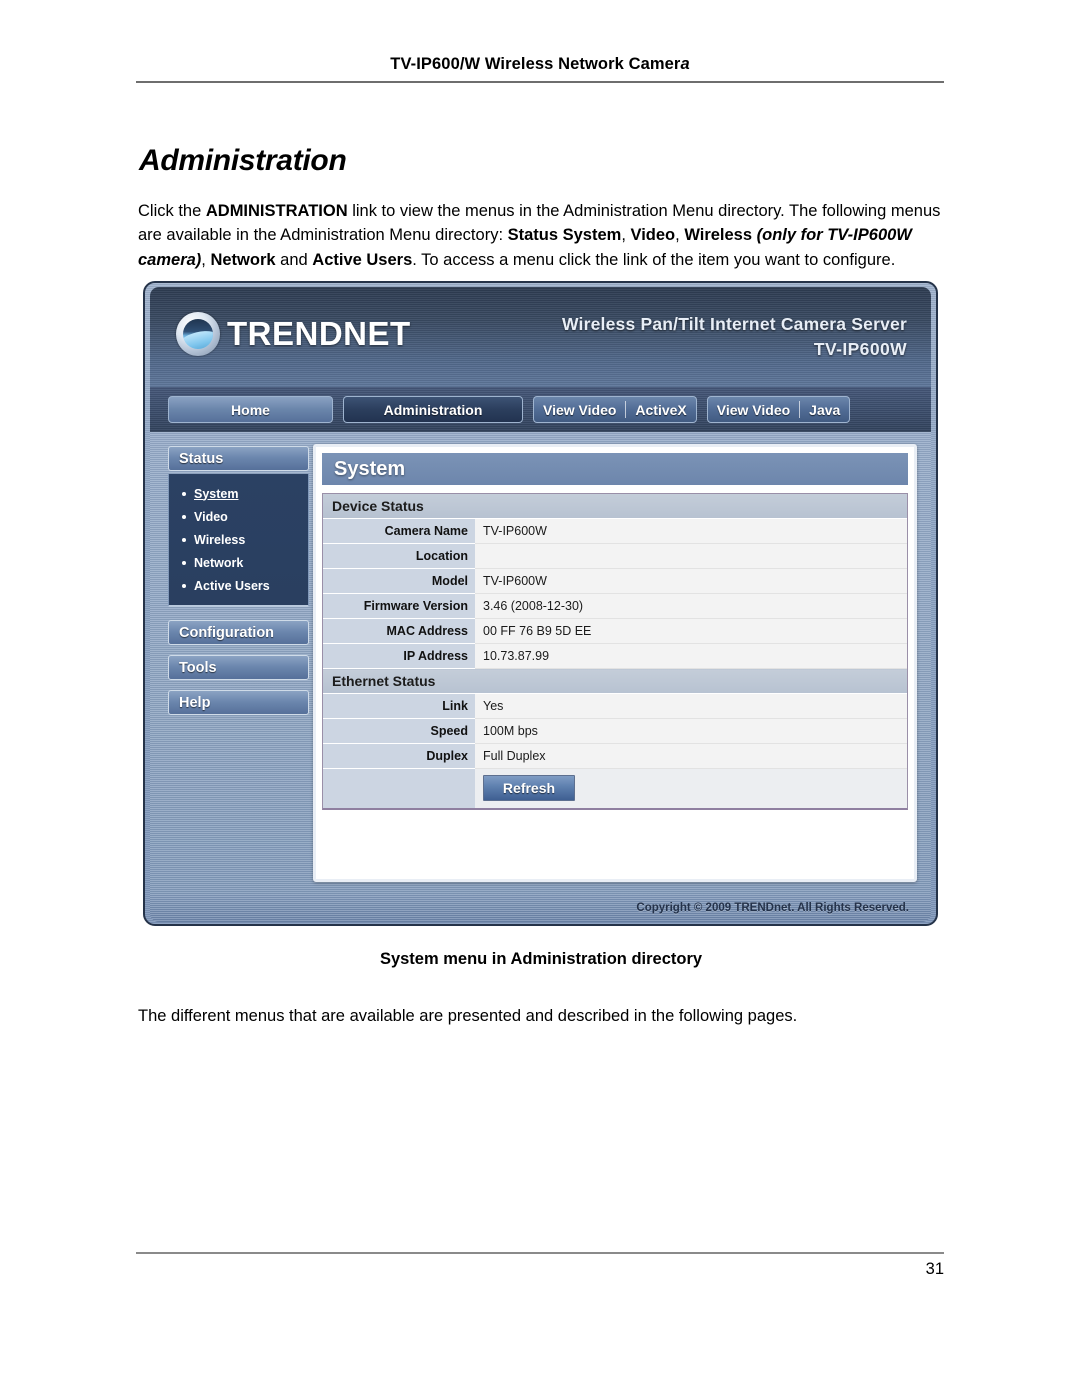 The height and width of the screenshot is (1397, 1080). I want to click on intro-sep-4: and, so click(294, 259).